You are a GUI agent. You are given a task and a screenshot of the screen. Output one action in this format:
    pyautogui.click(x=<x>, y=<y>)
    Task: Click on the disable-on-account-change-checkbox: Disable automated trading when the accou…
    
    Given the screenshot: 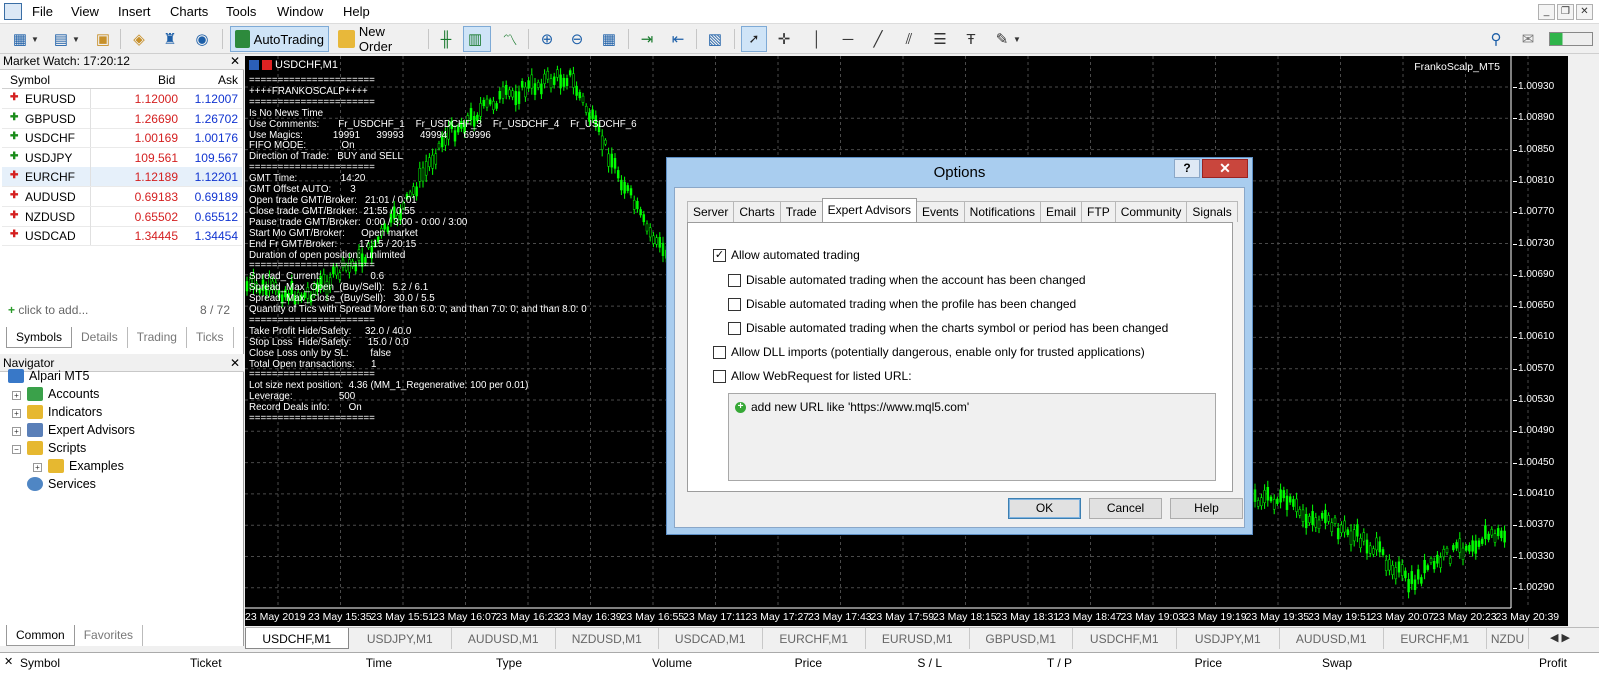 What is the action you would take?
    pyautogui.click(x=907, y=280)
    